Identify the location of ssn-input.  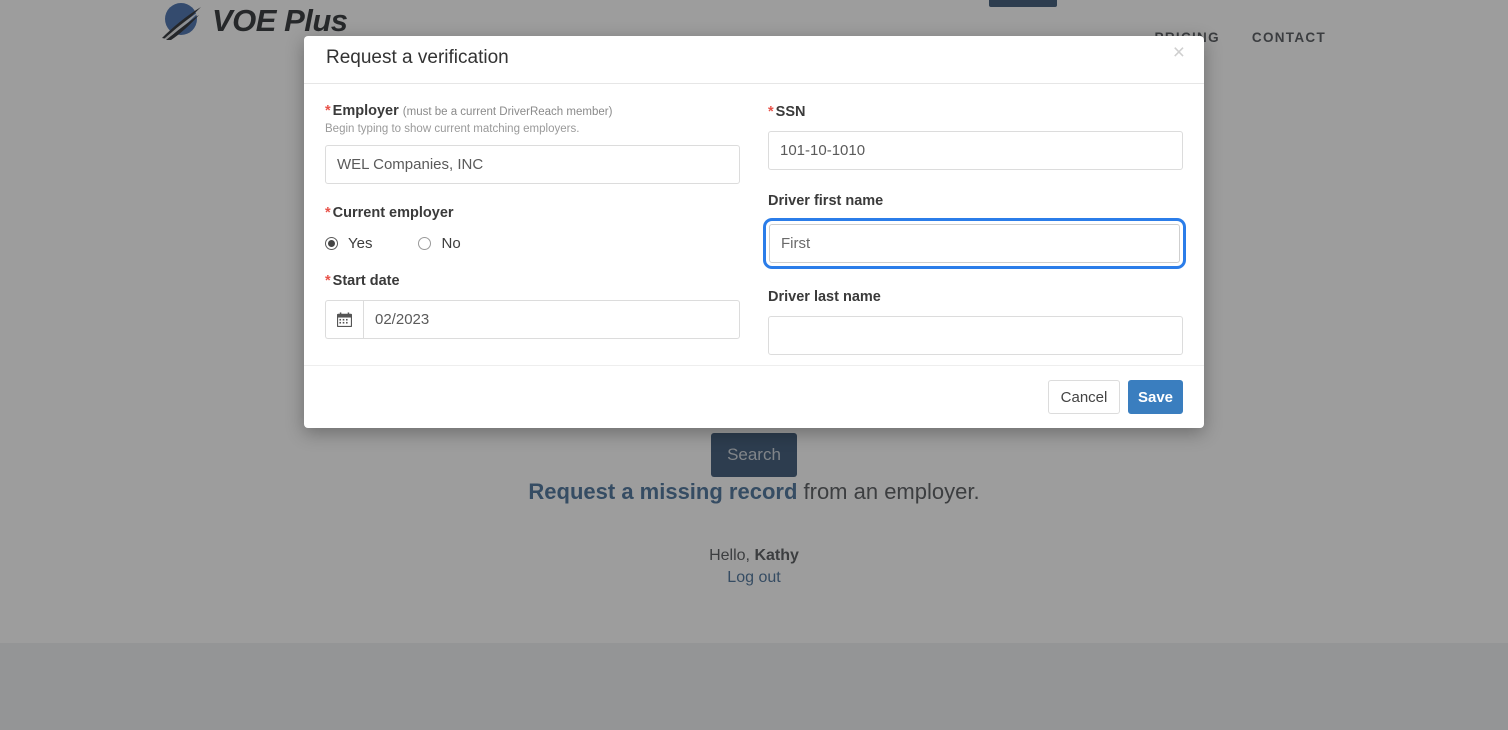
(975, 150).